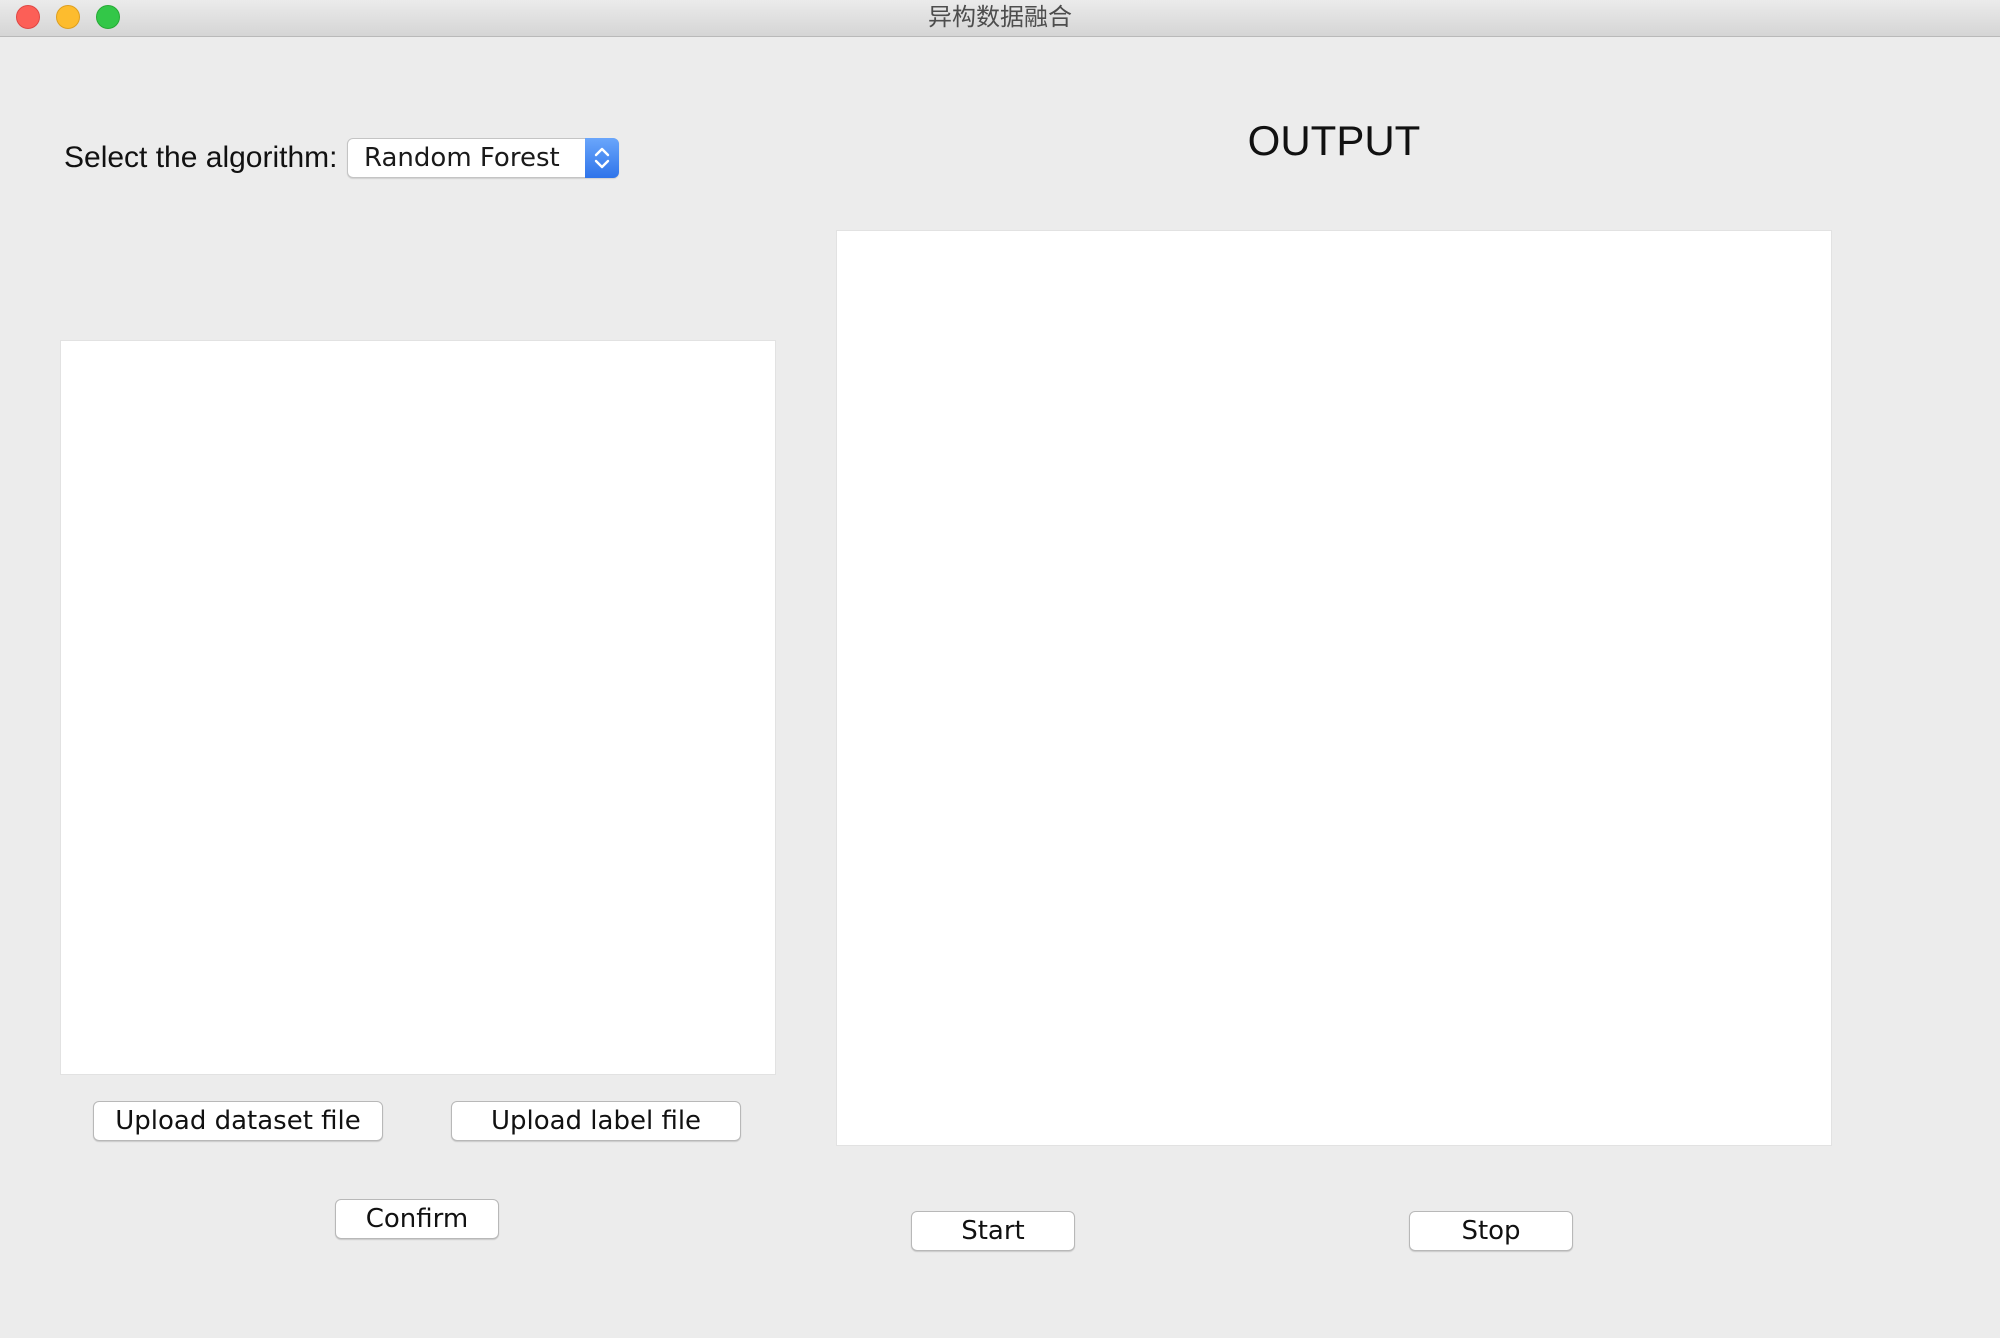 The image size is (2000, 1338). Describe the element at coordinates (602, 158) in the screenshot. I see `chevron-up-down-icon` at that location.